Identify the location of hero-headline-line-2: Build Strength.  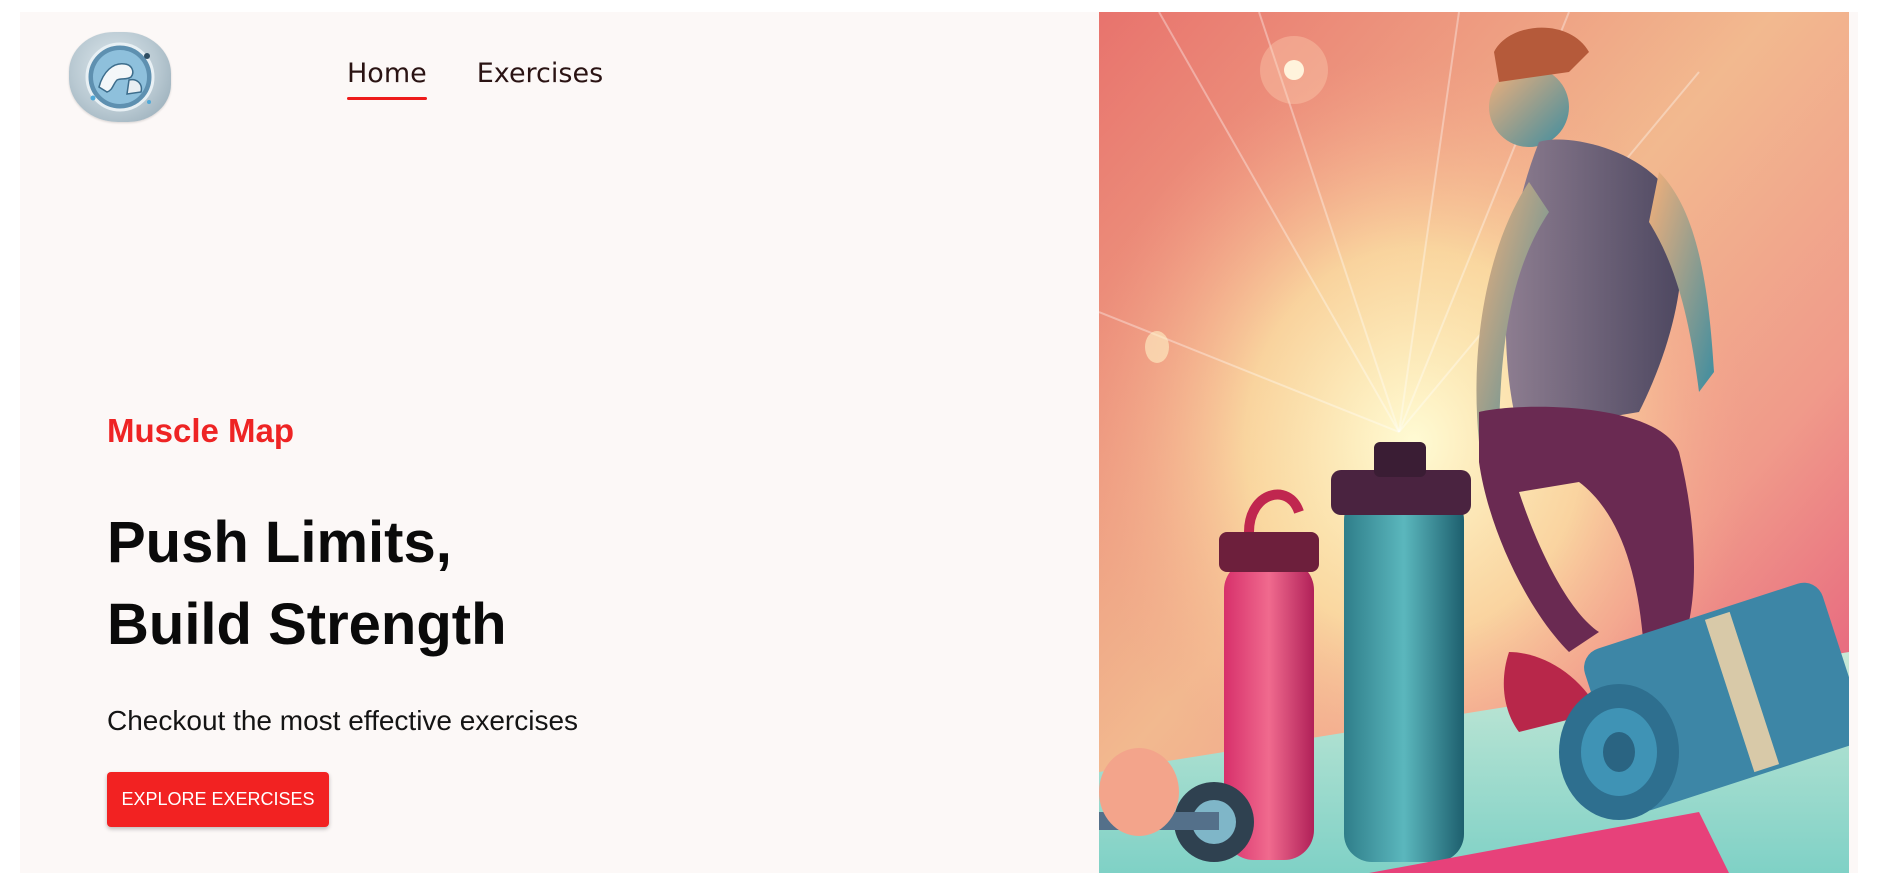
(307, 624).